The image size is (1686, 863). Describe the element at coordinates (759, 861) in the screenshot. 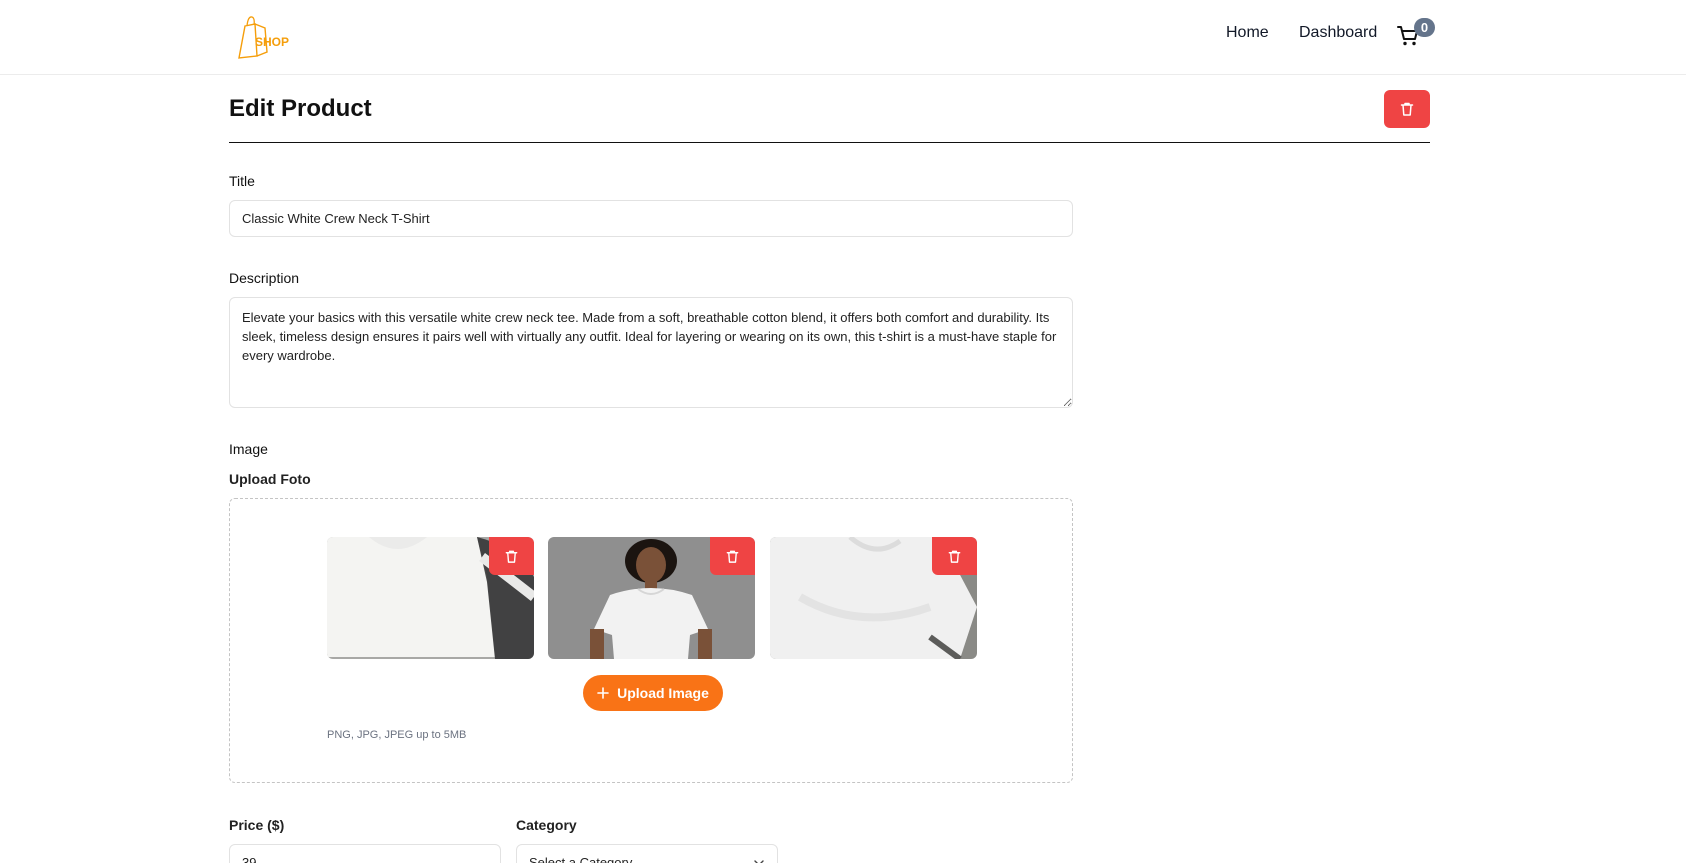

I see `chevron-down-icon` at that location.